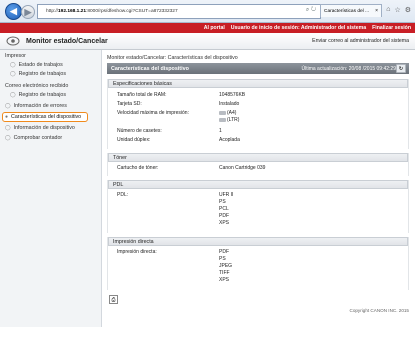 The image size is (415, 360). Describe the element at coordinates (45, 117) in the screenshot. I see `sidebar-item-device-features: ● Características del dispositivo` at that location.